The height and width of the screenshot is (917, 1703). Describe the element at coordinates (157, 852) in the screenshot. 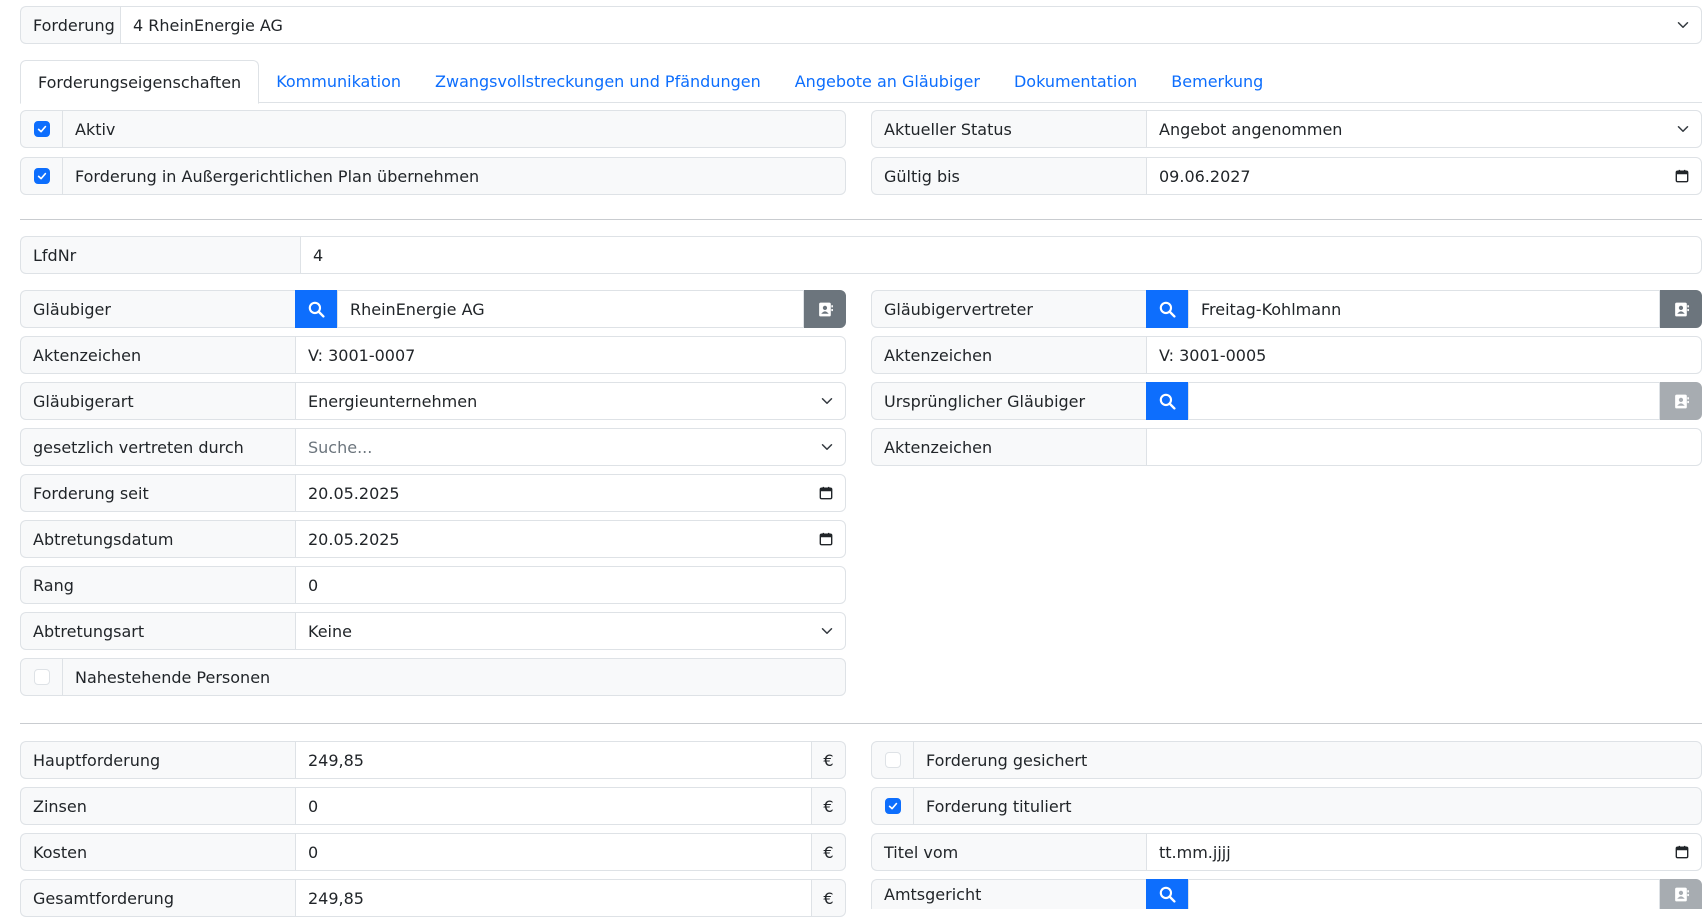

I see `kosten-label: Kosten` at that location.